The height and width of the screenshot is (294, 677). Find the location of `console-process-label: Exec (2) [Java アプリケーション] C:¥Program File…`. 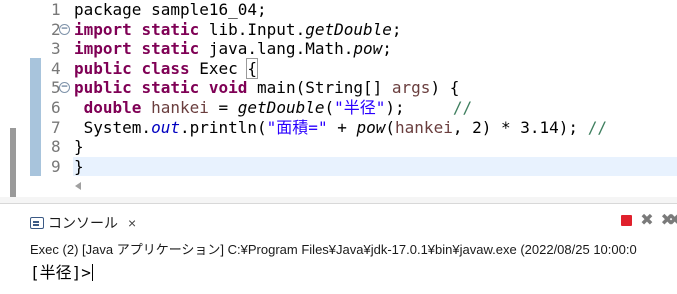

console-process-label: Exec (2) [Java アプリケーション] C:¥Program File… is located at coordinates (333, 249).